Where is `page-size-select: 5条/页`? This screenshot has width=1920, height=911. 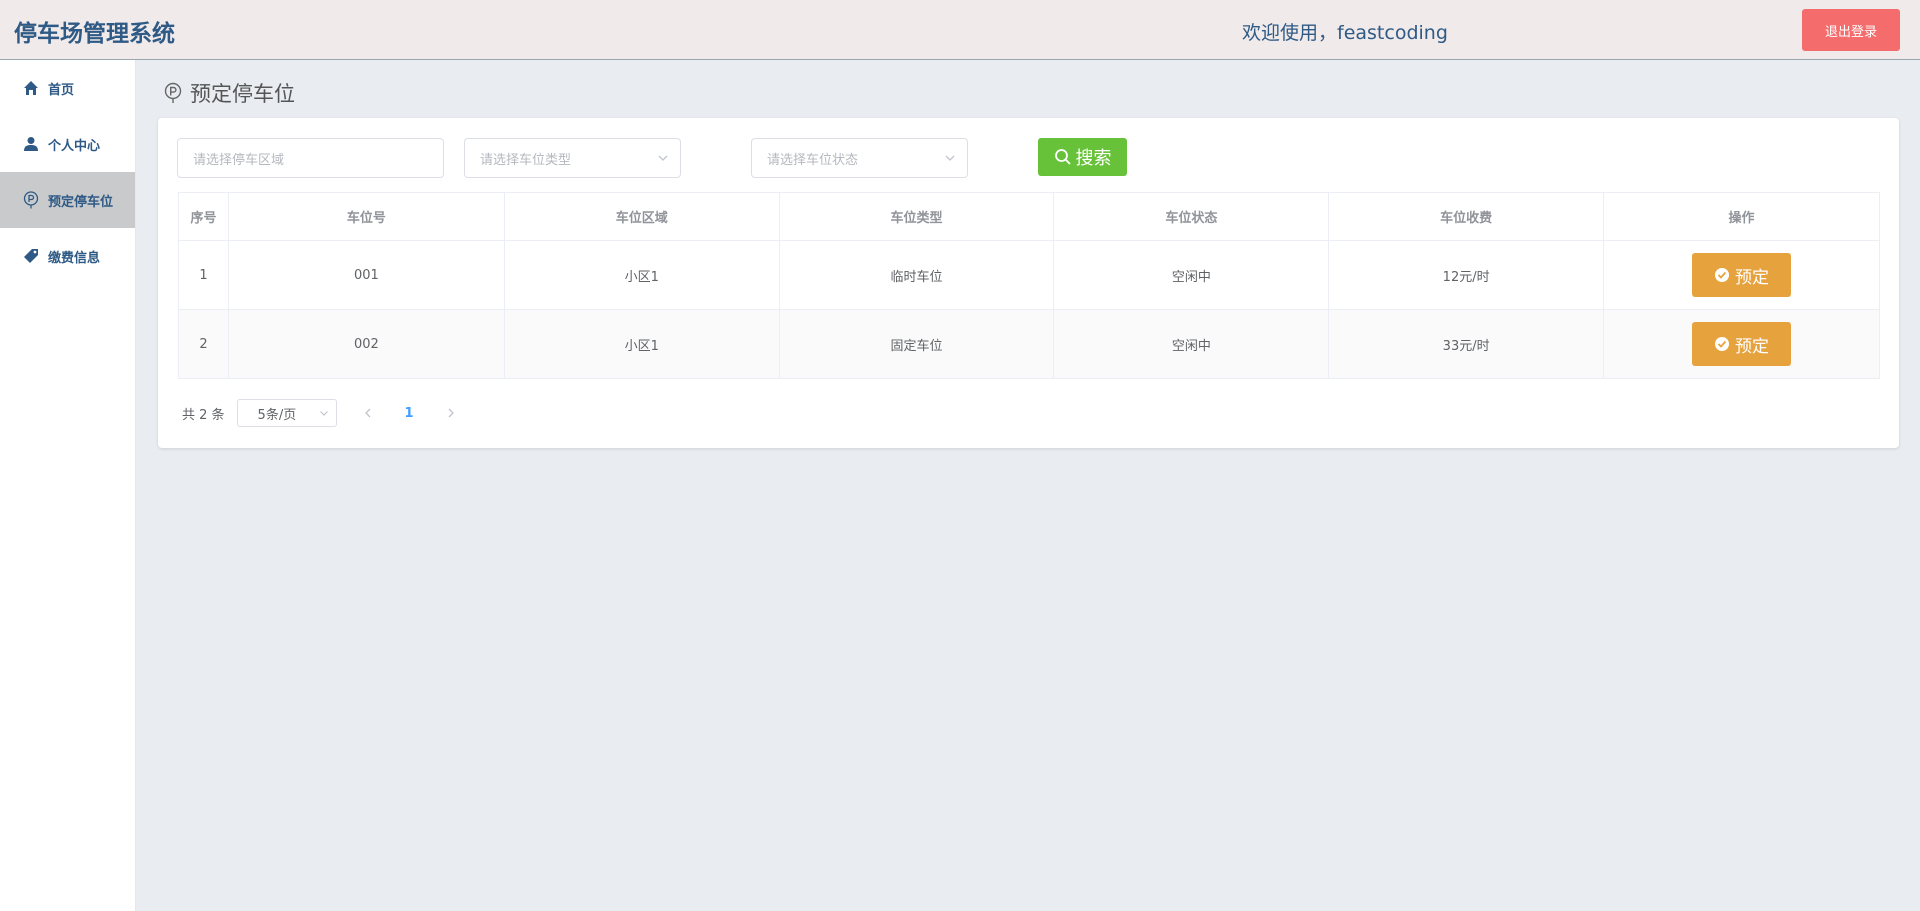
page-size-select: 5条/页 is located at coordinates (286, 413).